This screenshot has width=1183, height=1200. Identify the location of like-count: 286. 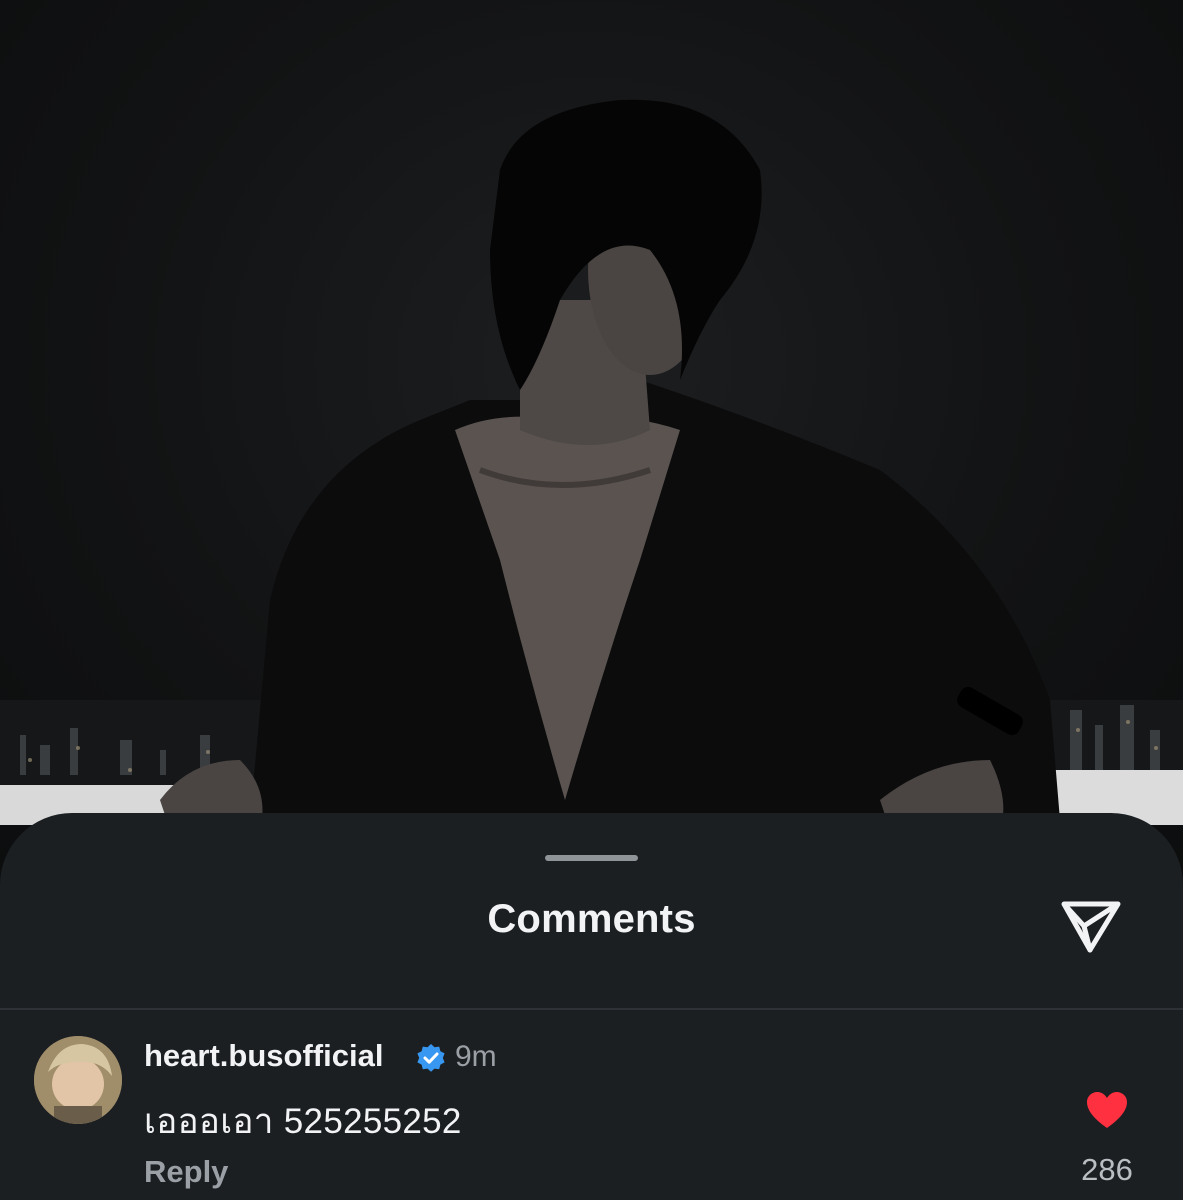
(1107, 1169).